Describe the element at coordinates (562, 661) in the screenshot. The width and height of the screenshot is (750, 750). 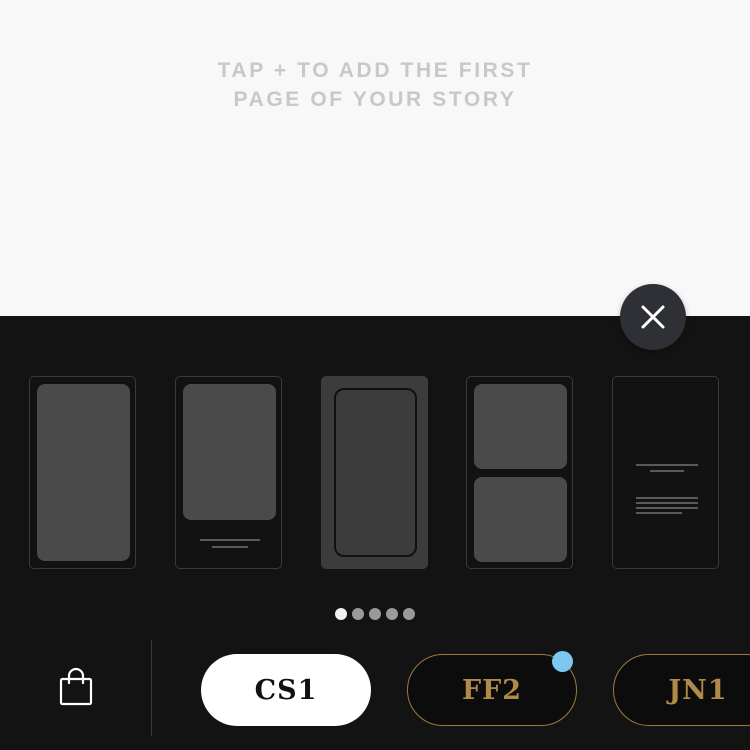
I see `new-badge` at that location.